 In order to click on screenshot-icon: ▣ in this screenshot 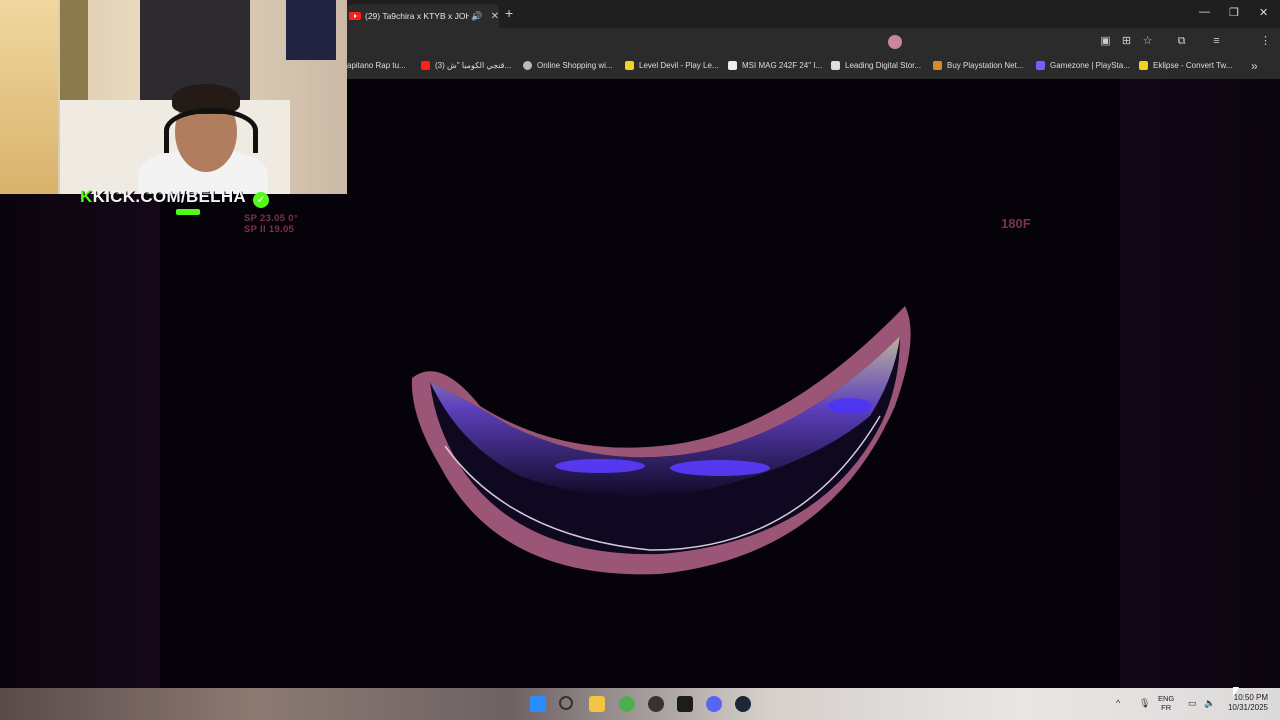, I will do `click(1105, 41)`.